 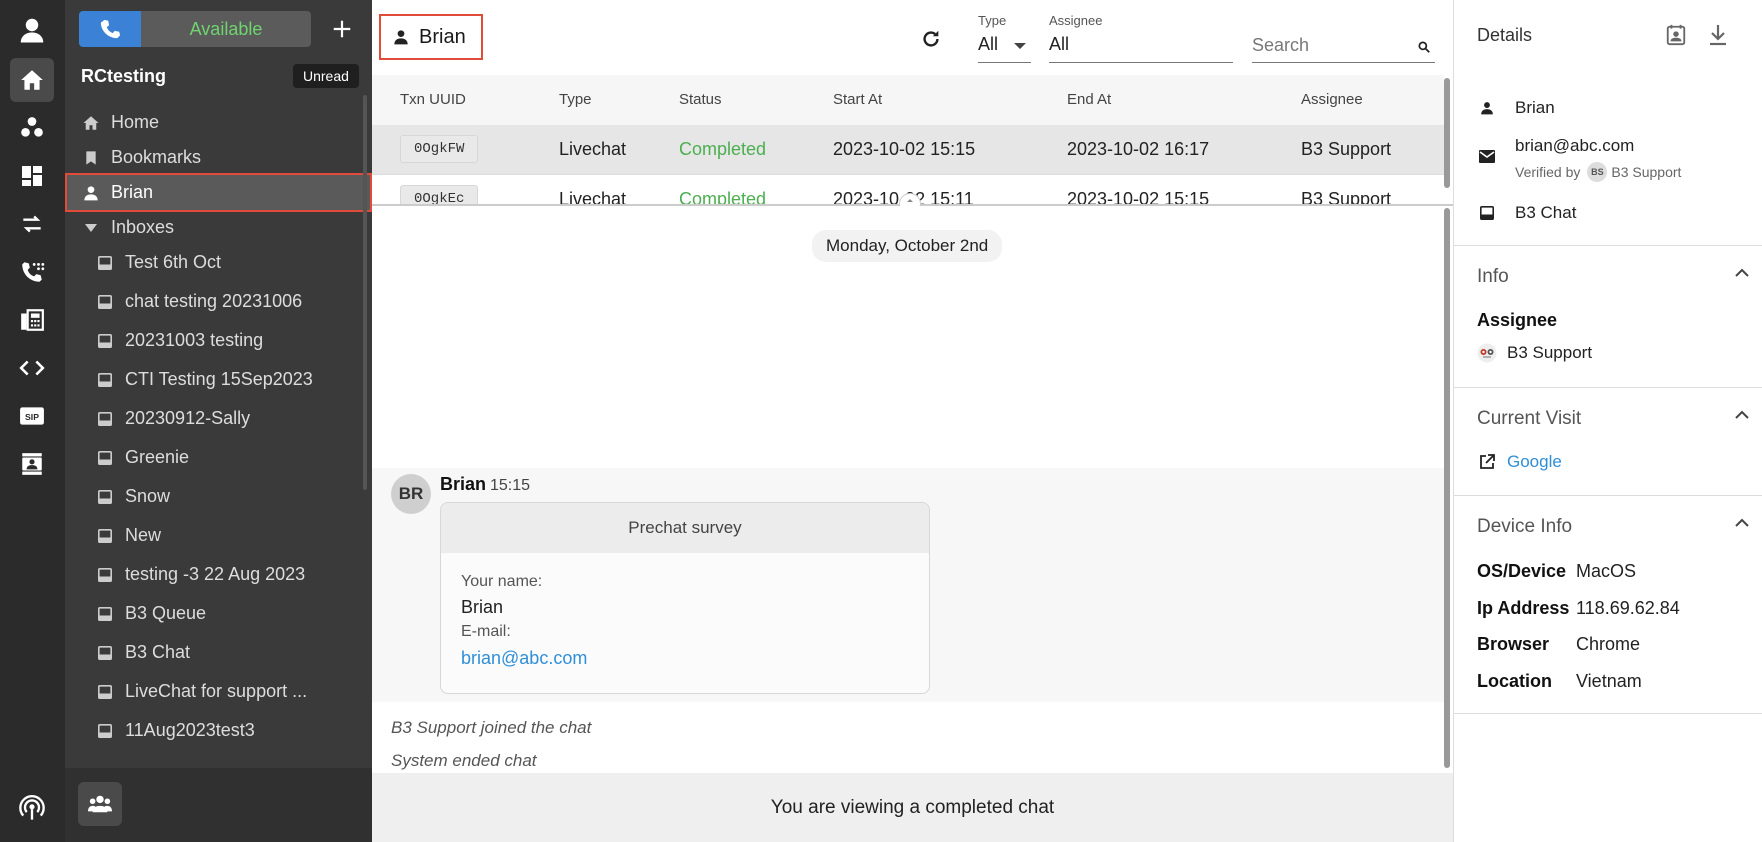 What do you see at coordinates (1487, 353) in the screenshot?
I see `agent-avatar-icon` at bounding box center [1487, 353].